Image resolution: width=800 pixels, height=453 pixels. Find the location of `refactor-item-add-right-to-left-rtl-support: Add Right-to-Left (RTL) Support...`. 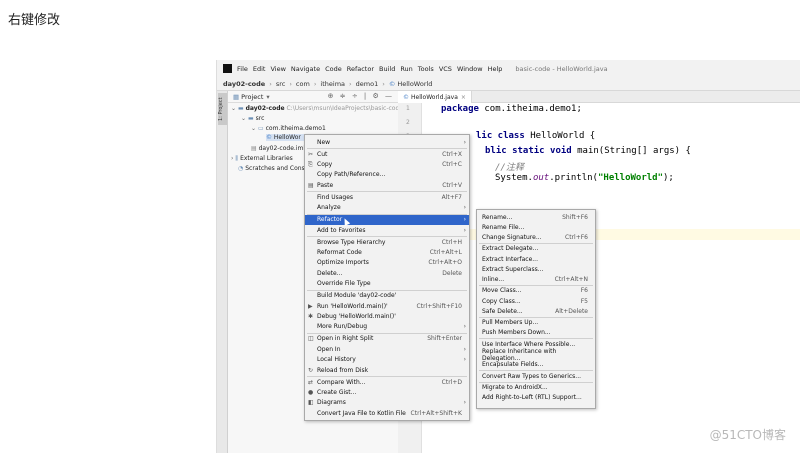

refactor-item-add-right-to-left-rtl-support: Add Right-to-Left (RTL) Support... is located at coordinates (536, 398).